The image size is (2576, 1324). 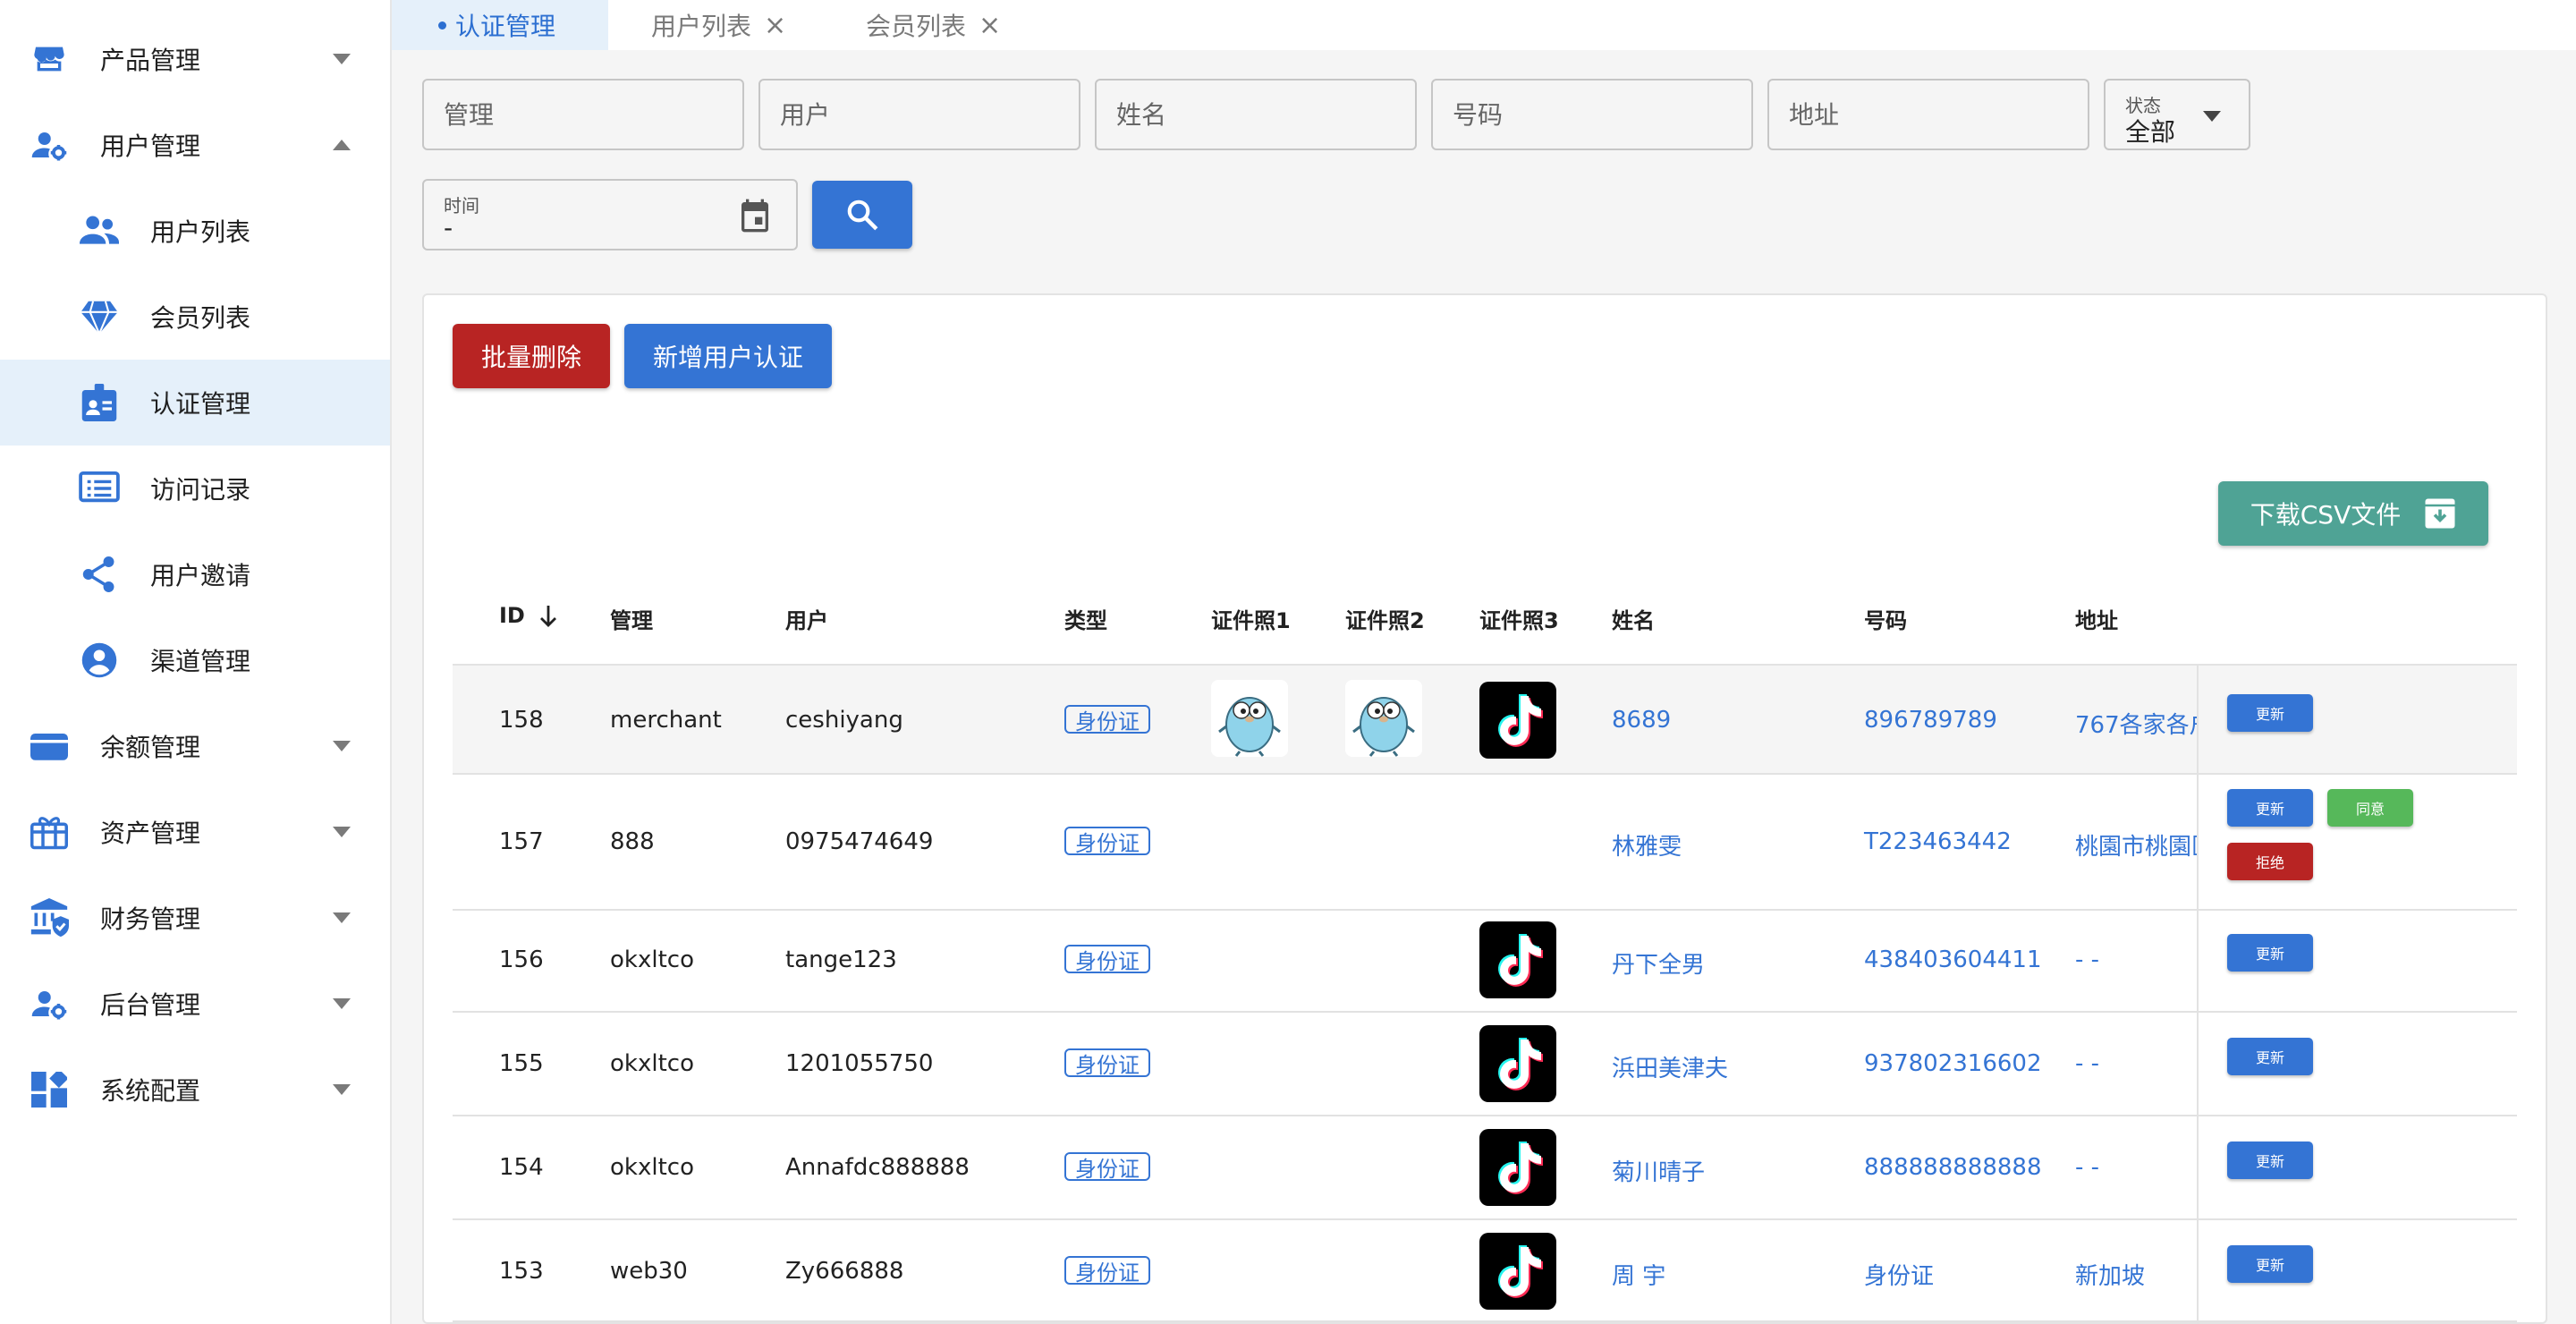 I want to click on cell-manage: merchant, so click(x=666, y=720).